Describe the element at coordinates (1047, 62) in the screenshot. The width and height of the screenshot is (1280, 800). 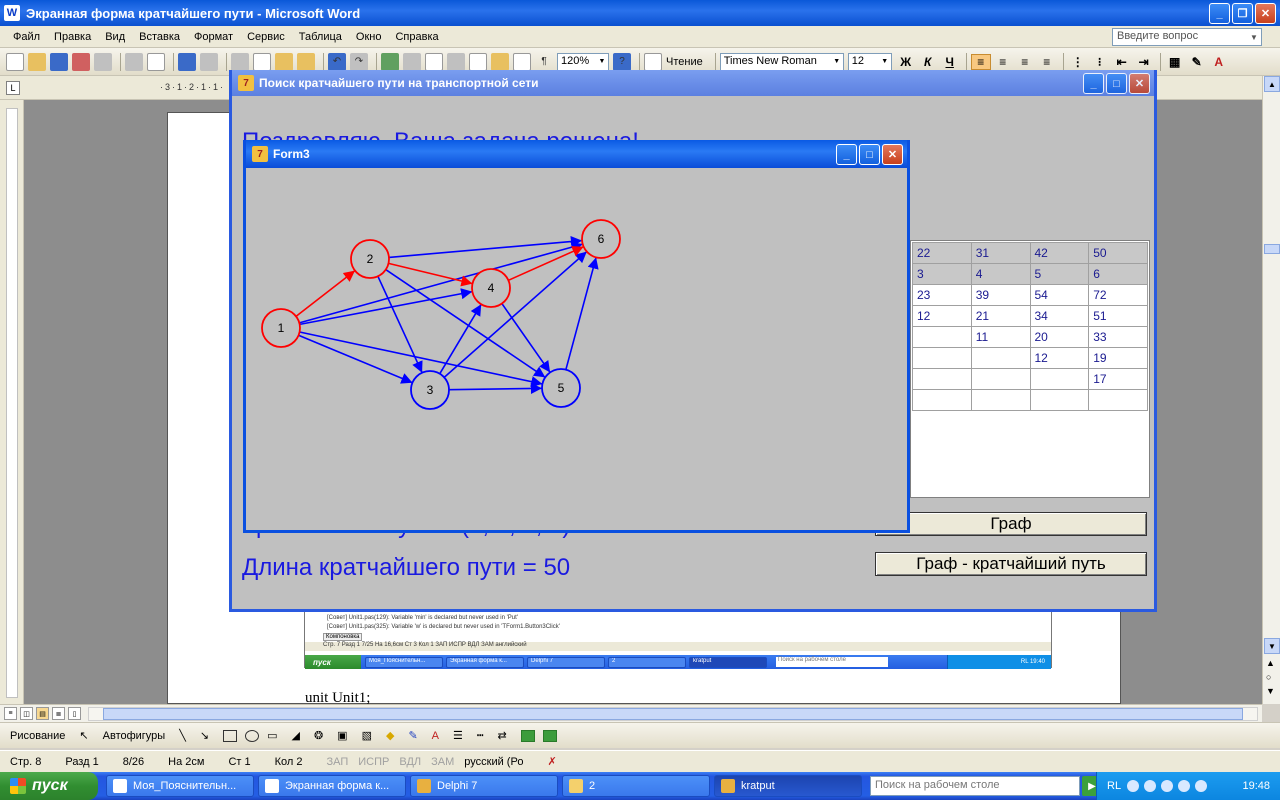
I see `align-justify-icon: ≡` at that location.